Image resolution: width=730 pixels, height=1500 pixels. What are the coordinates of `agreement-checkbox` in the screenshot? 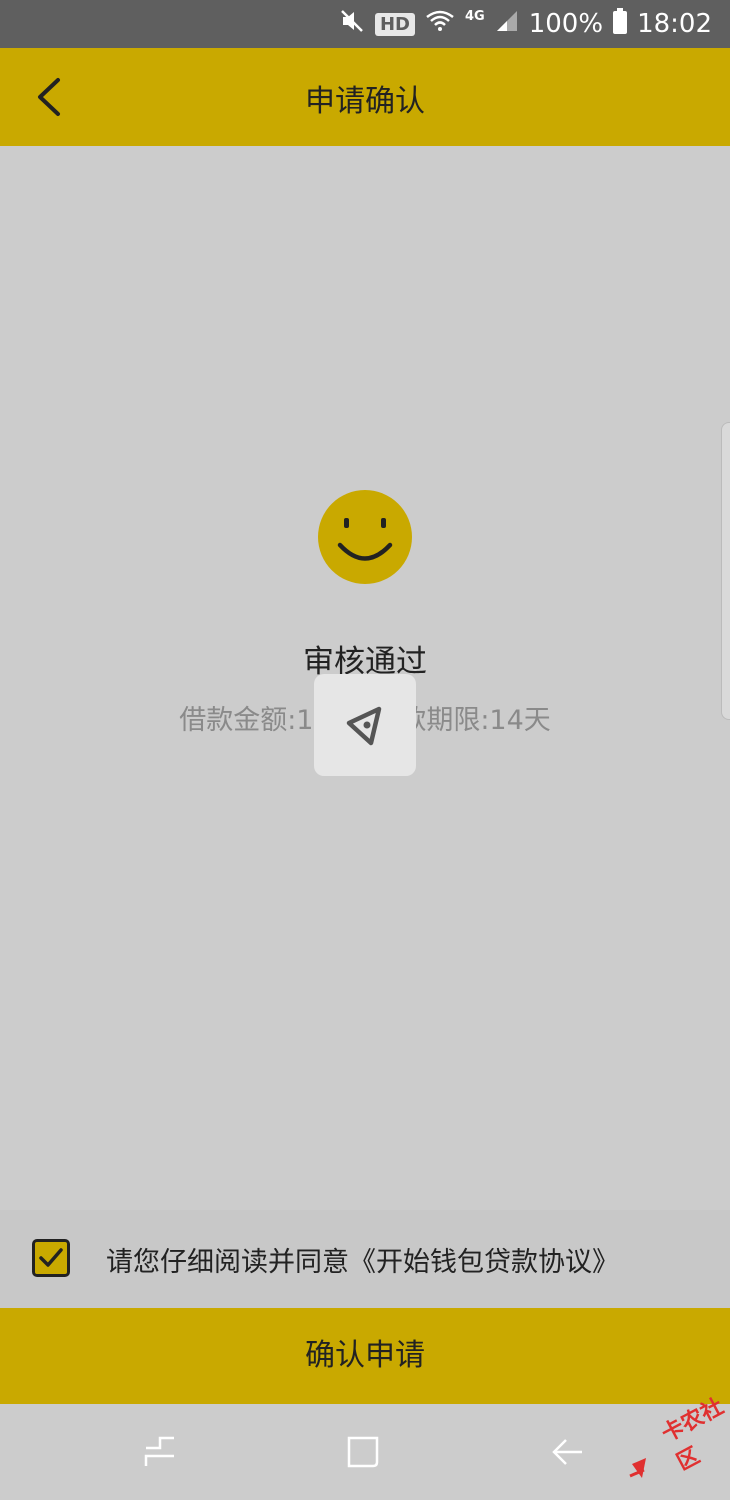 It's located at (51, 1258).